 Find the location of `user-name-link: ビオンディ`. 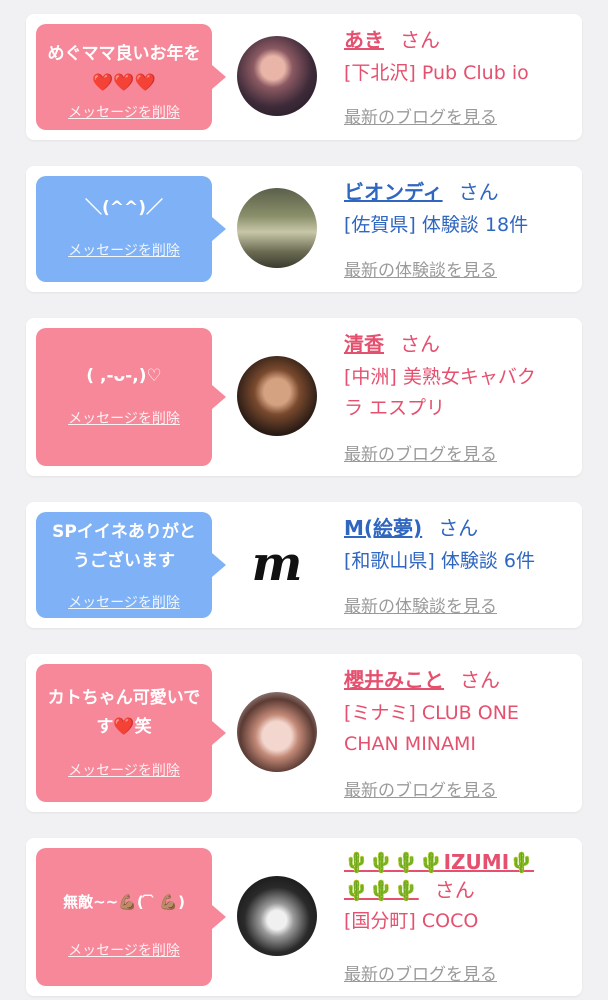

user-name-link: ビオンディ is located at coordinates (393, 192).